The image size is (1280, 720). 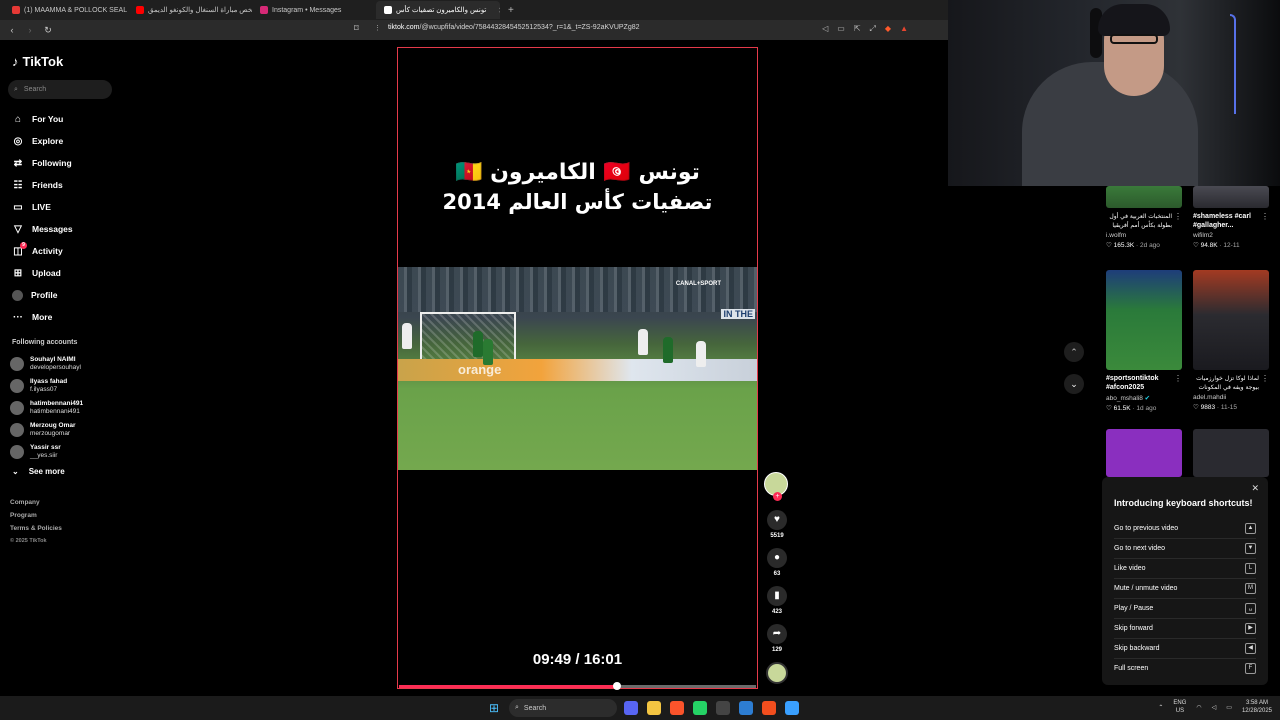 I want to click on player, so click(x=407, y=336).